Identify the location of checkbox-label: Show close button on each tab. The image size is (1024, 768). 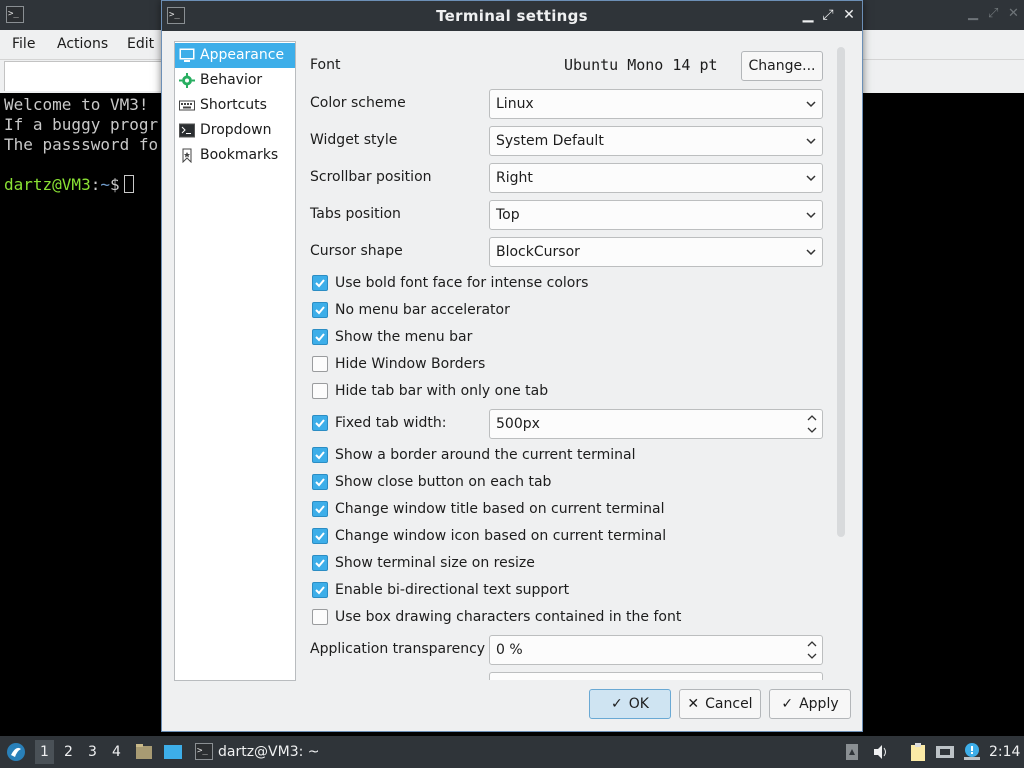
(443, 482).